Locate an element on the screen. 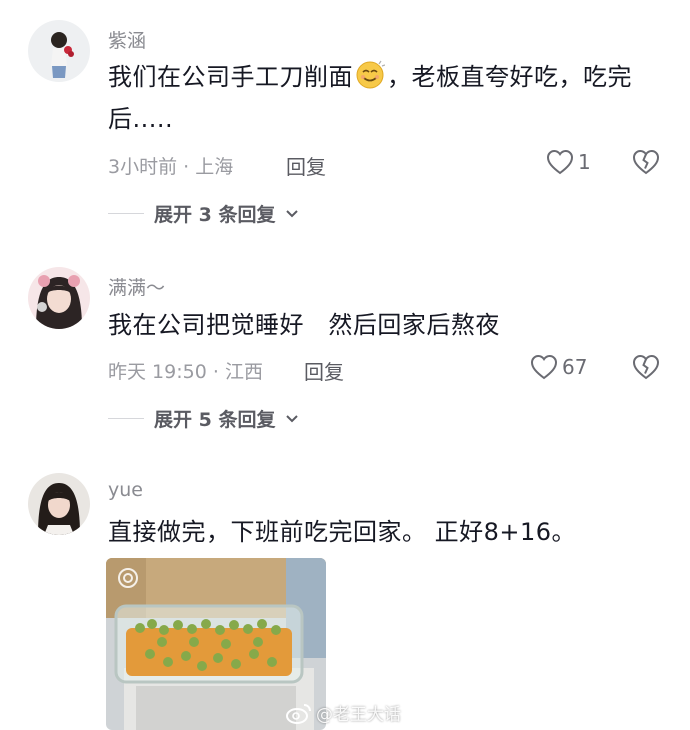 Image resolution: width=690 pixels, height=730 pixels. watermark-text: @老王大话 is located at coordinates (358, 715).